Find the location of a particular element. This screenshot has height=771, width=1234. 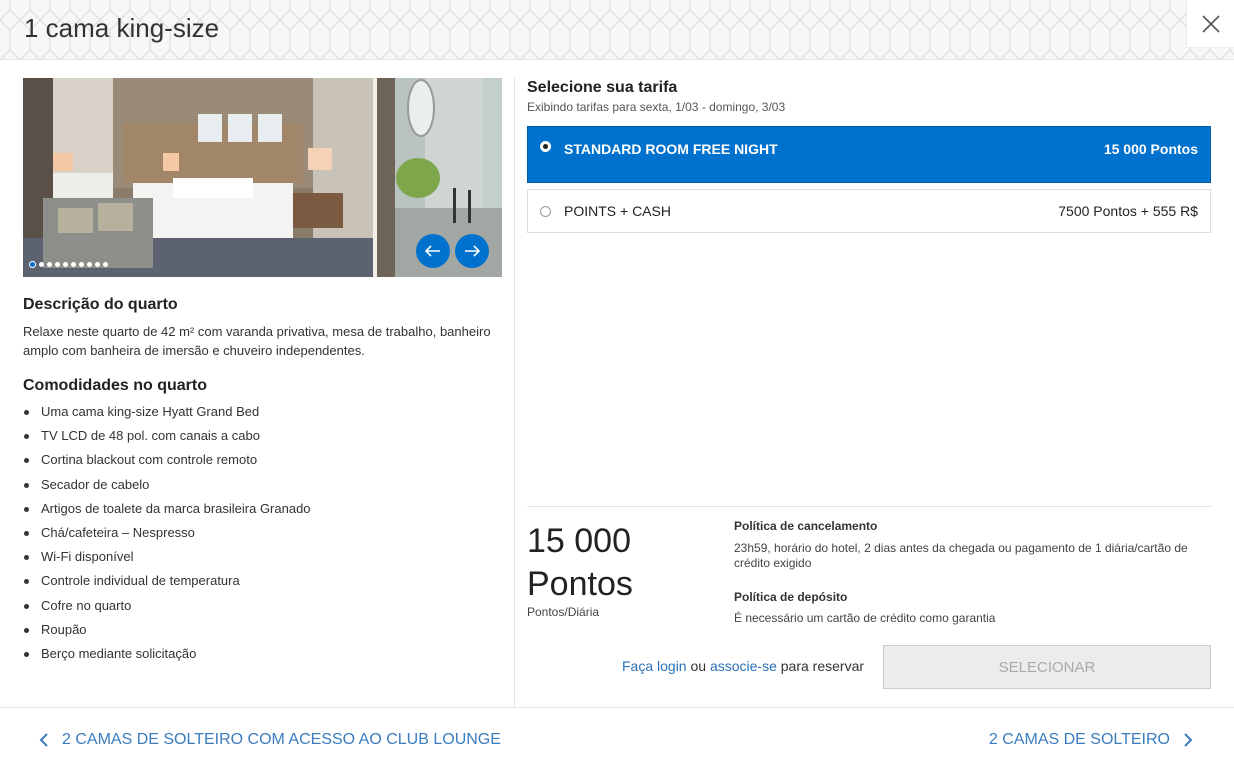

modal-header: 1 cama king-size is located at coordinates (617, 30).